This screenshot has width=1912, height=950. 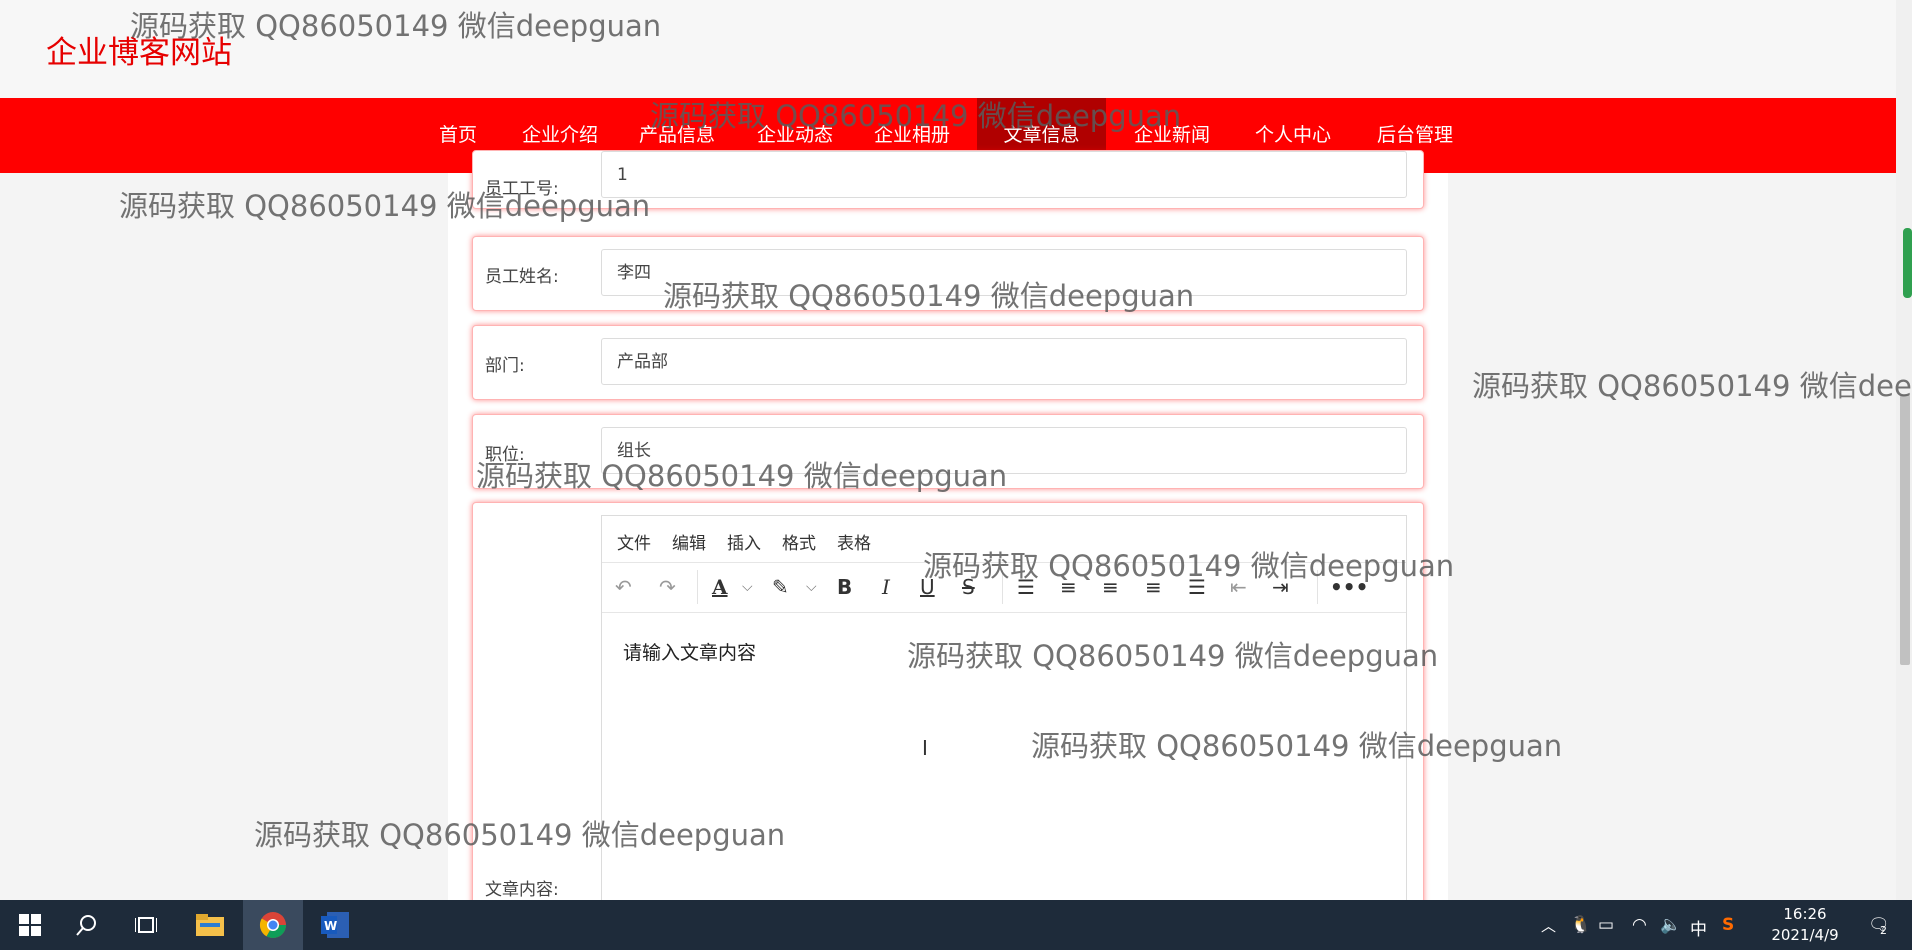 What do you see at coordinates (634, 541) in the screenshot?
I see `menu-file: 文件` at bounding box center [634, 541].